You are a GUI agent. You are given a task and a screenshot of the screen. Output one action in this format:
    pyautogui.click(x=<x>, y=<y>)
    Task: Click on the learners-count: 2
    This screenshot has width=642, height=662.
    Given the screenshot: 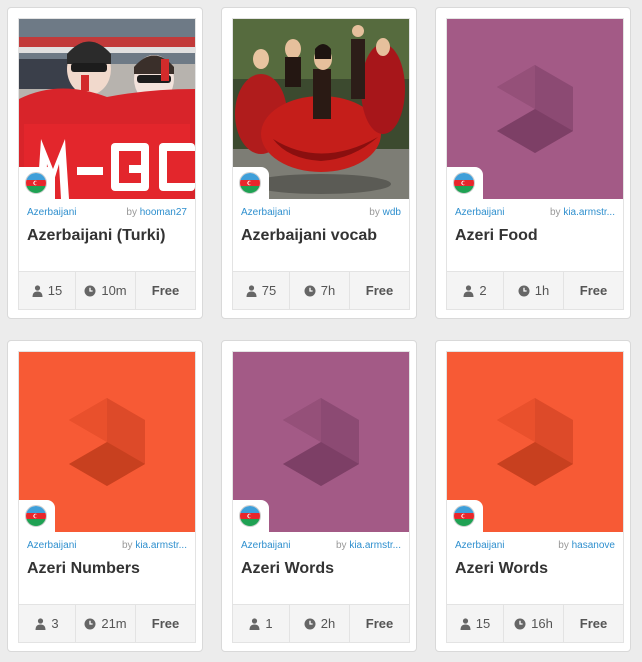 What is the action you would take?
    pyautogui.click(x=475, y=290)
    